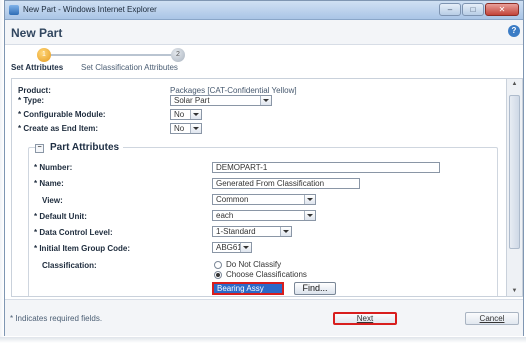 The image size is (526, 343). I want to click on part-attributes-legend: − Part Attributes, so click(79, 147).